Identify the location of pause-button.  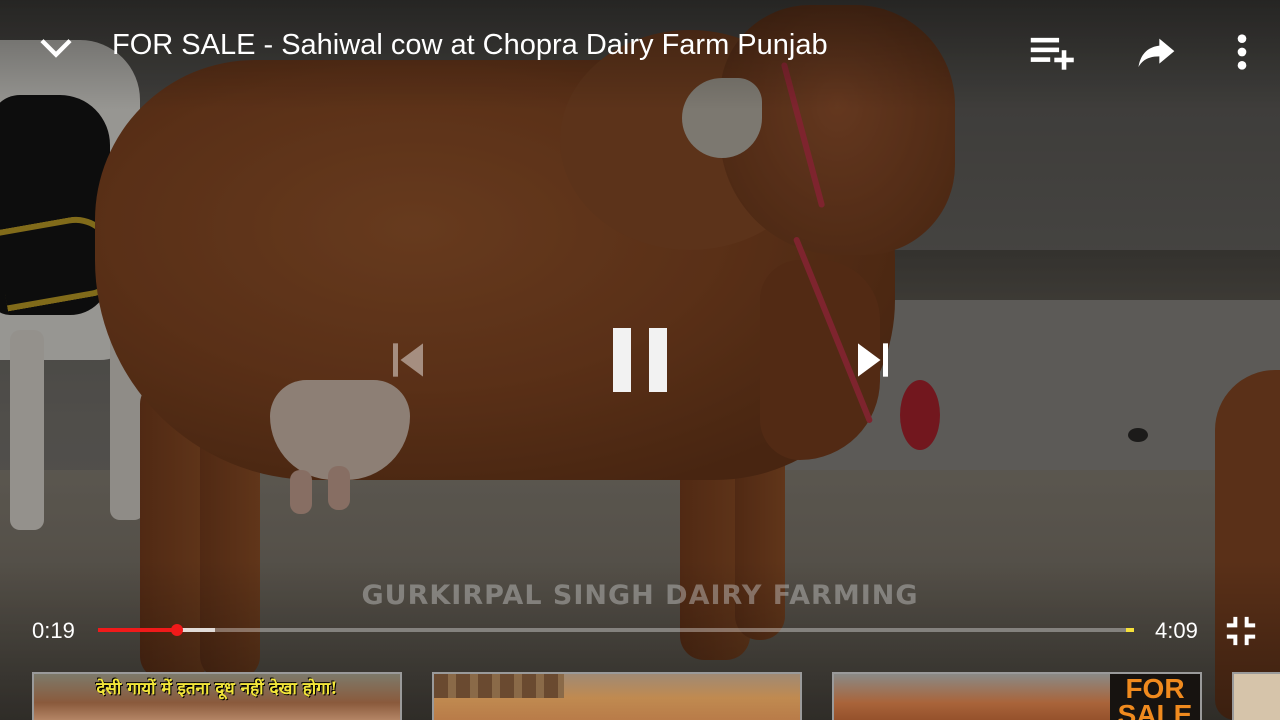
(640, 360).